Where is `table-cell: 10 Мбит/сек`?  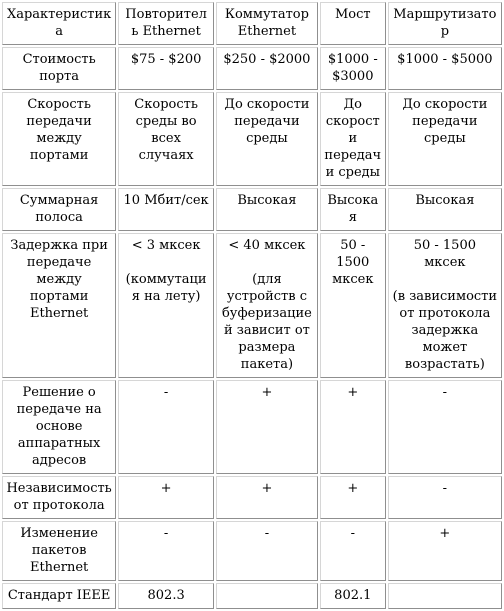 table-cell: 10 Мбит/сек is located at coordinates (166, 209).